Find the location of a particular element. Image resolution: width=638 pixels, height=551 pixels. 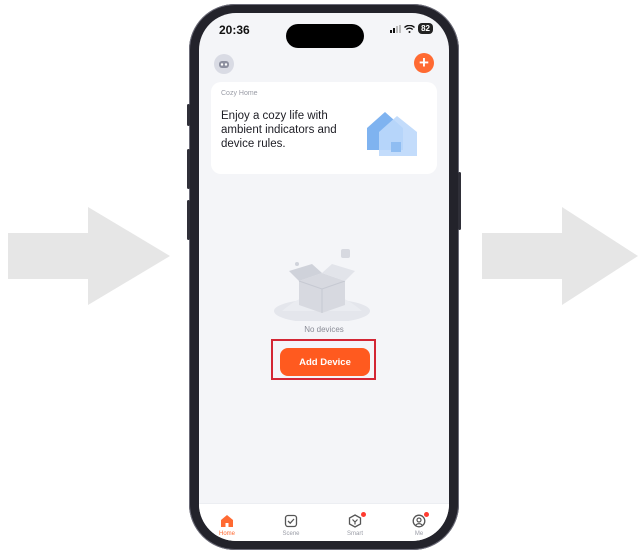

tab-scene-label: Scene is located at coordinates (291, 534).